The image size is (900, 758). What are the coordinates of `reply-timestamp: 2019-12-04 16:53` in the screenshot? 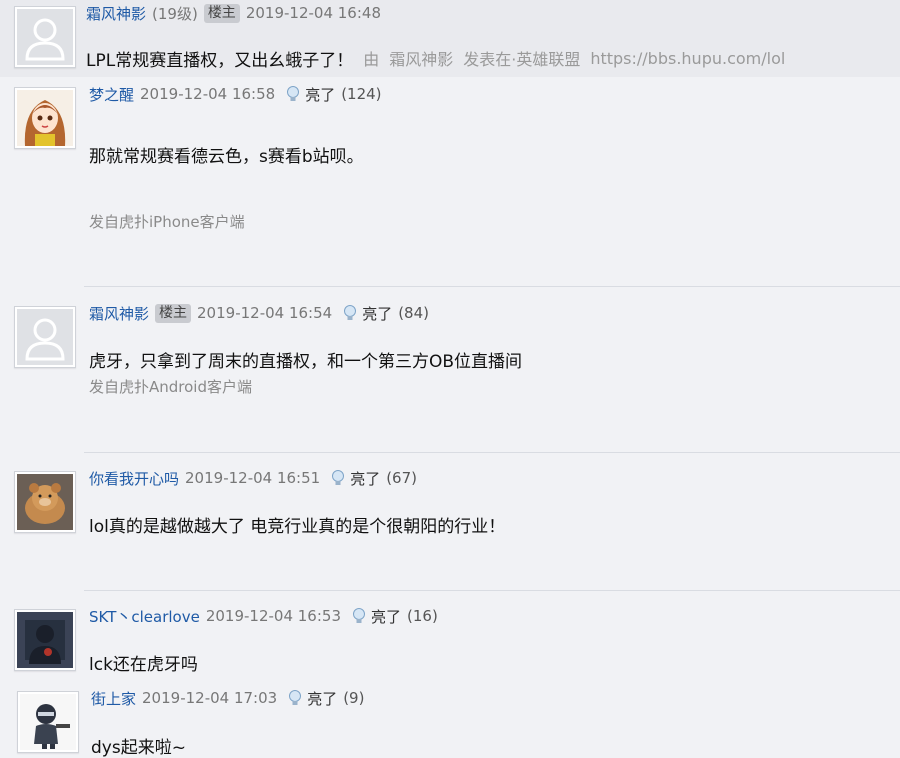 It's located at (273, 616).